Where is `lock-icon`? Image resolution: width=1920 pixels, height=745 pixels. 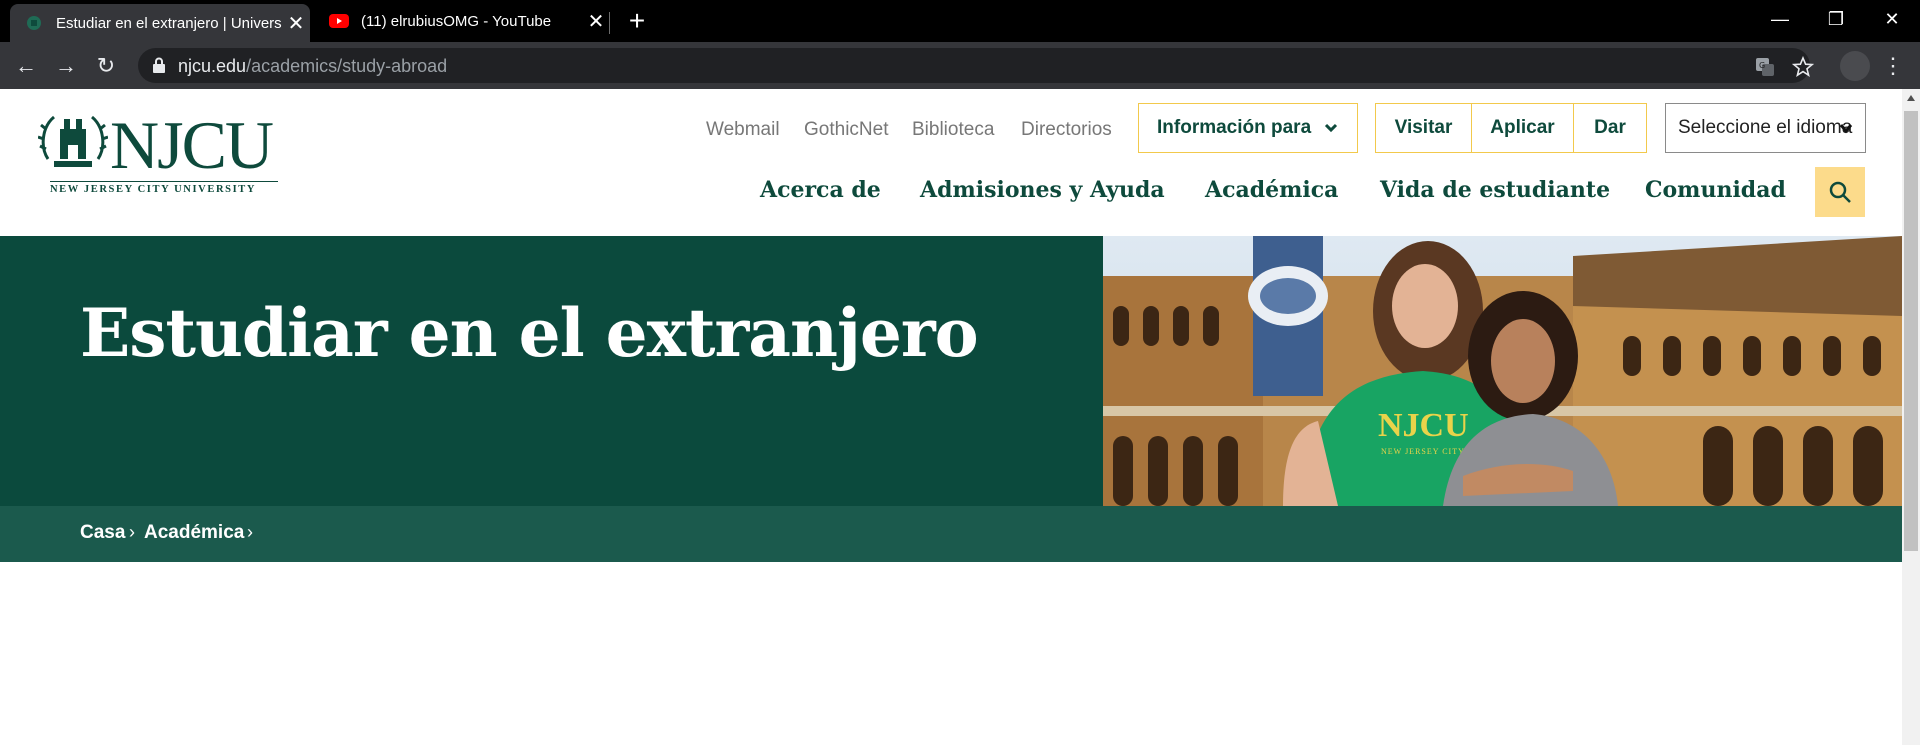
lock-icon is located at coordinates (159, 65).